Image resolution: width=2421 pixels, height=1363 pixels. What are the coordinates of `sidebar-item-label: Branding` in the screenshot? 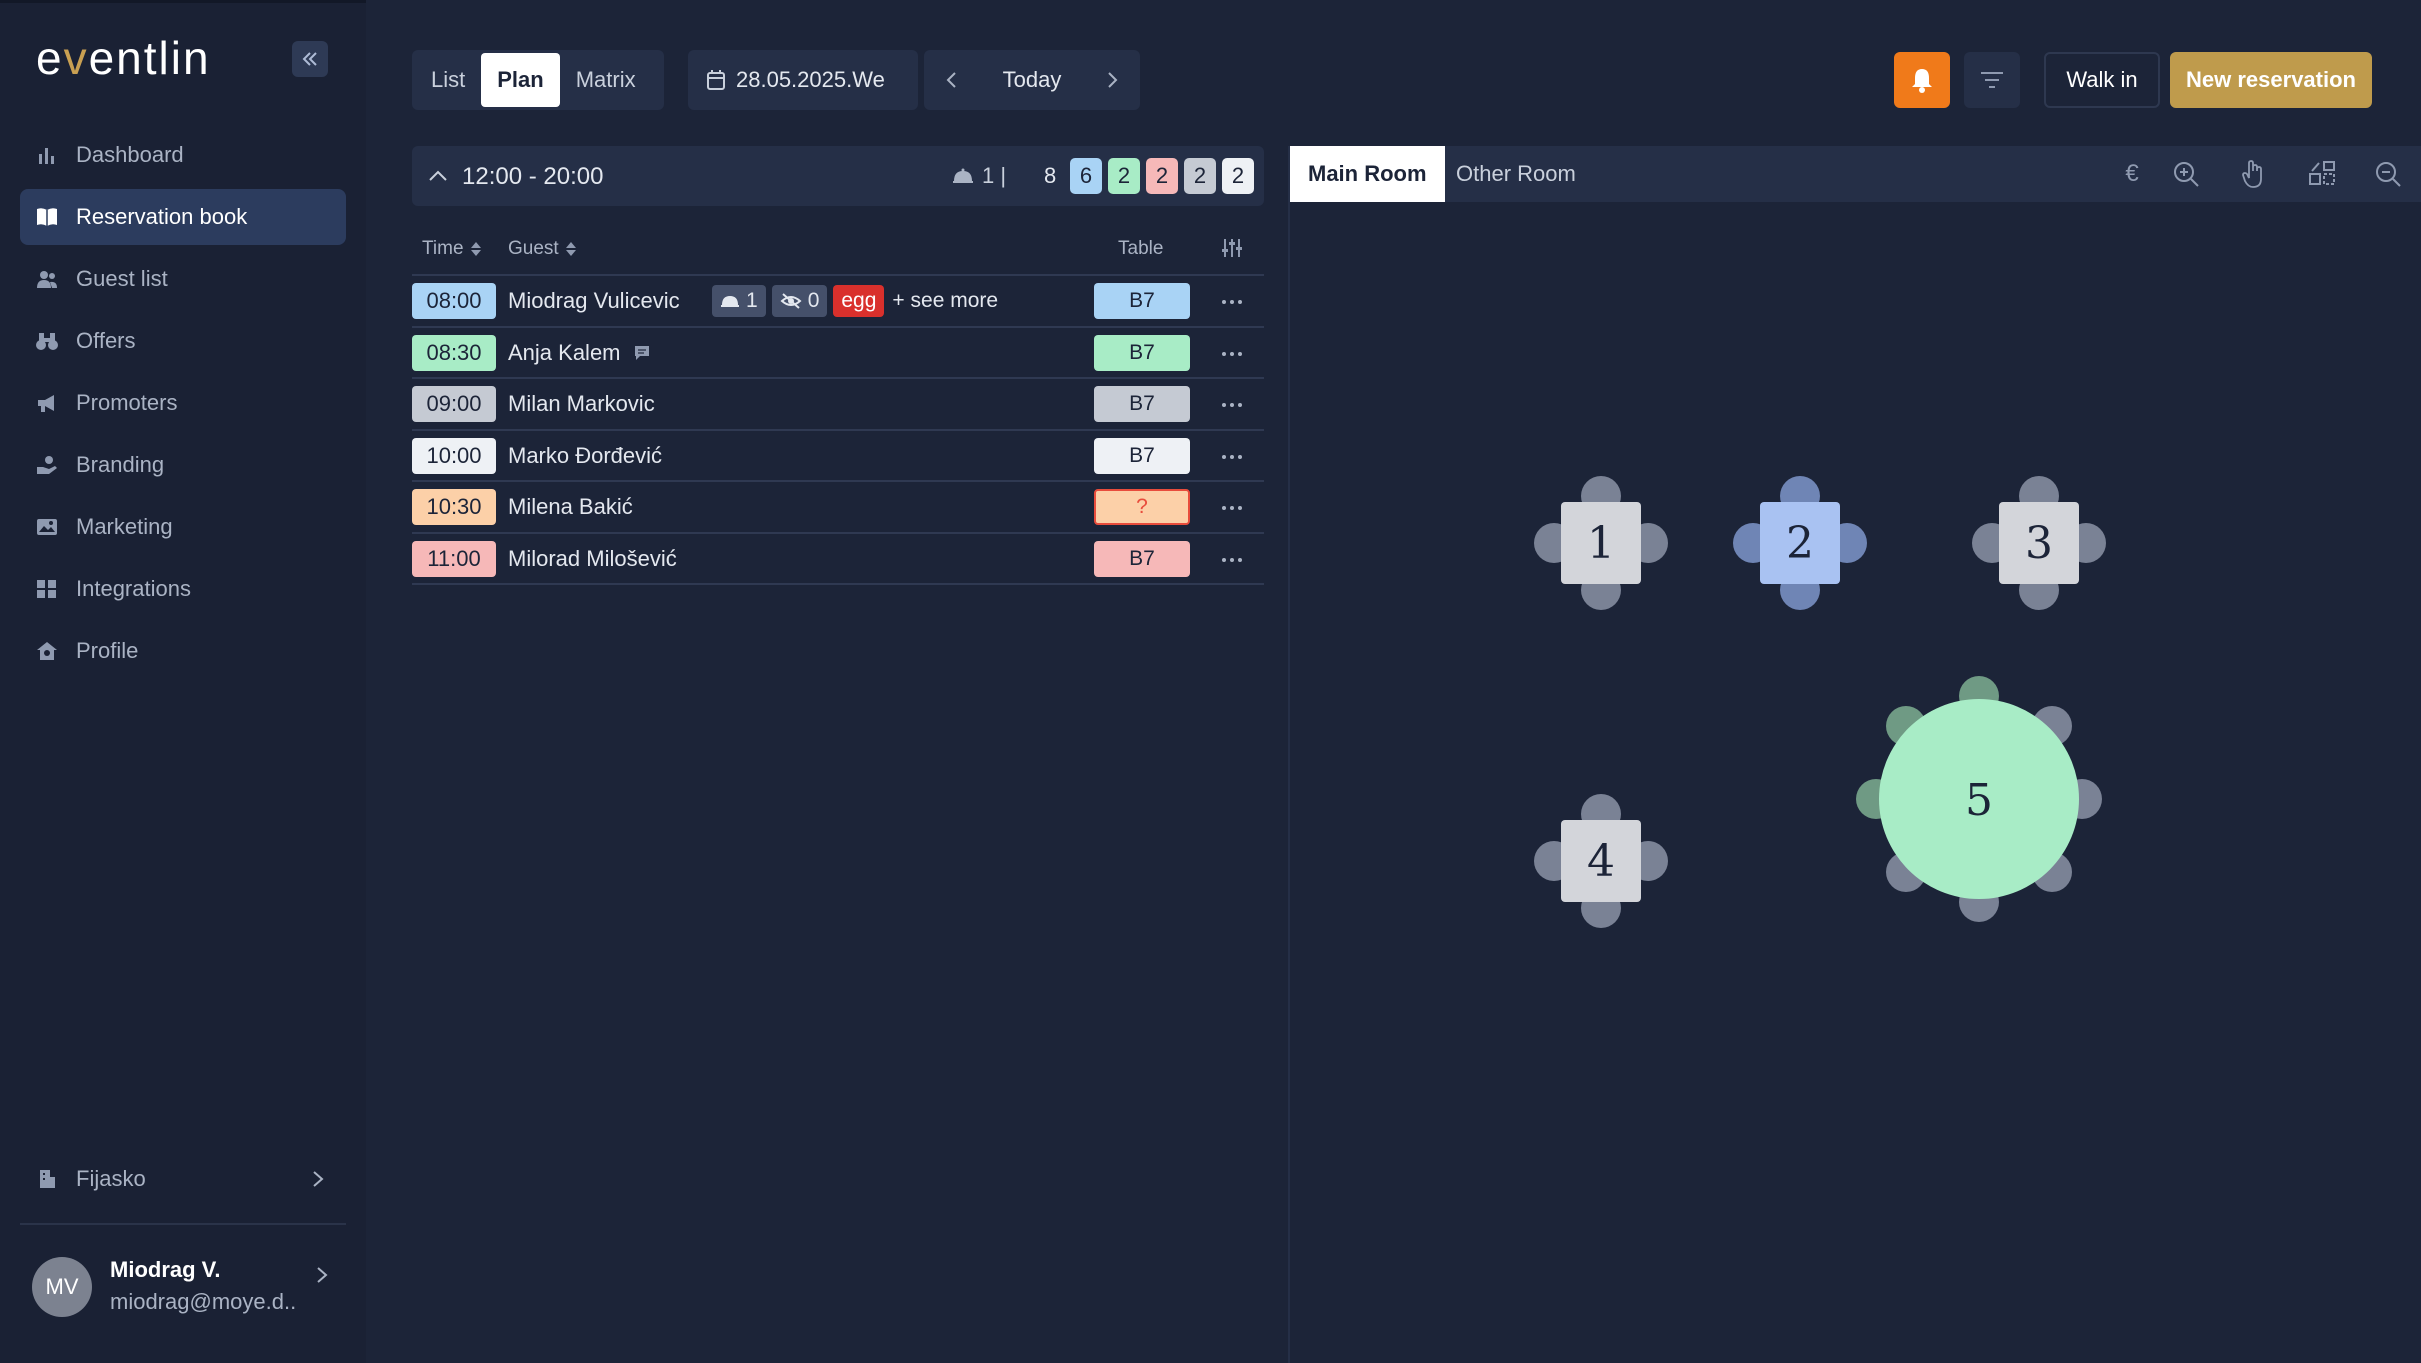 It's located at (120, 464).